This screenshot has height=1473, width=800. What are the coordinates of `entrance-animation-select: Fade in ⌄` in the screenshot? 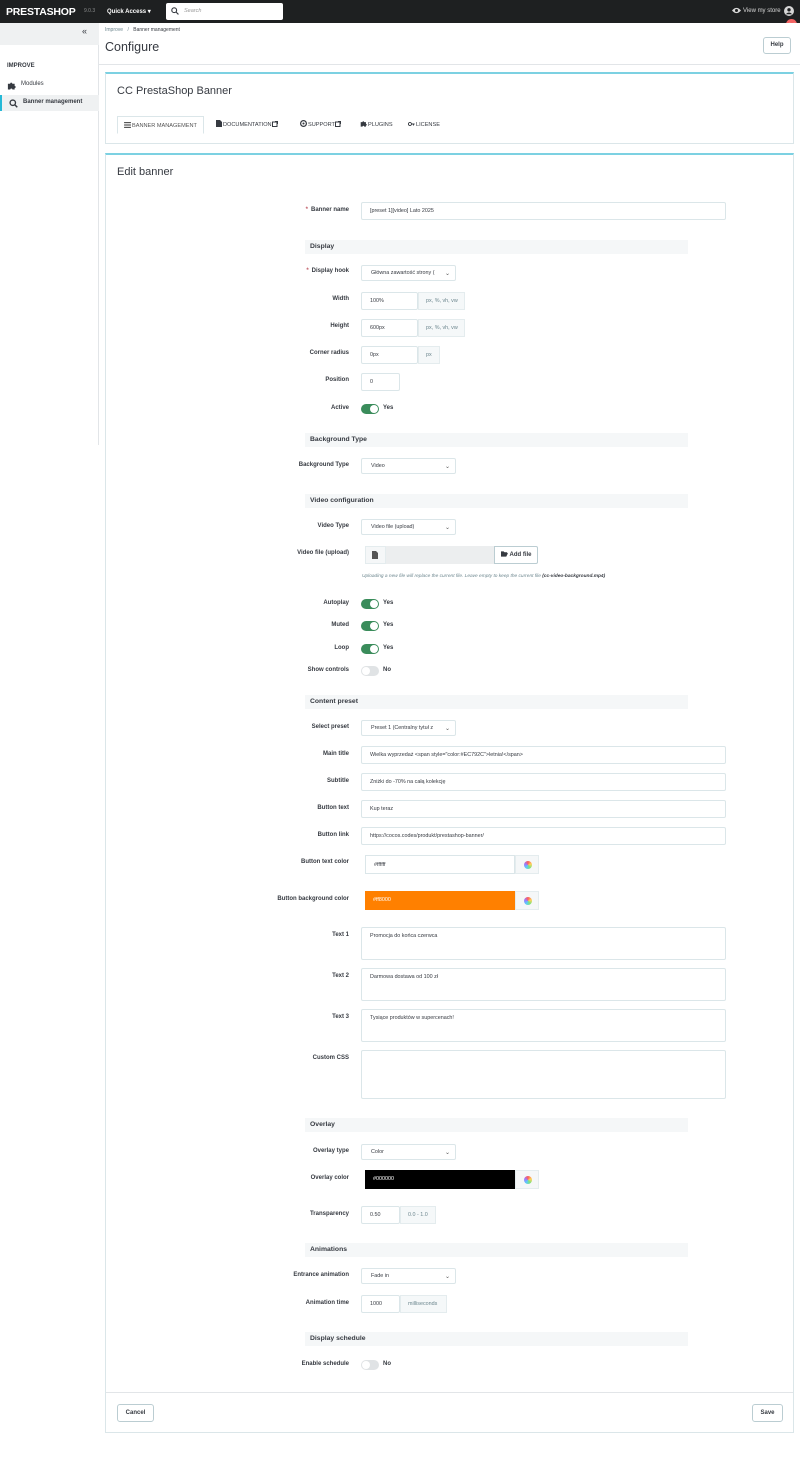 It's located at (408, 1276).